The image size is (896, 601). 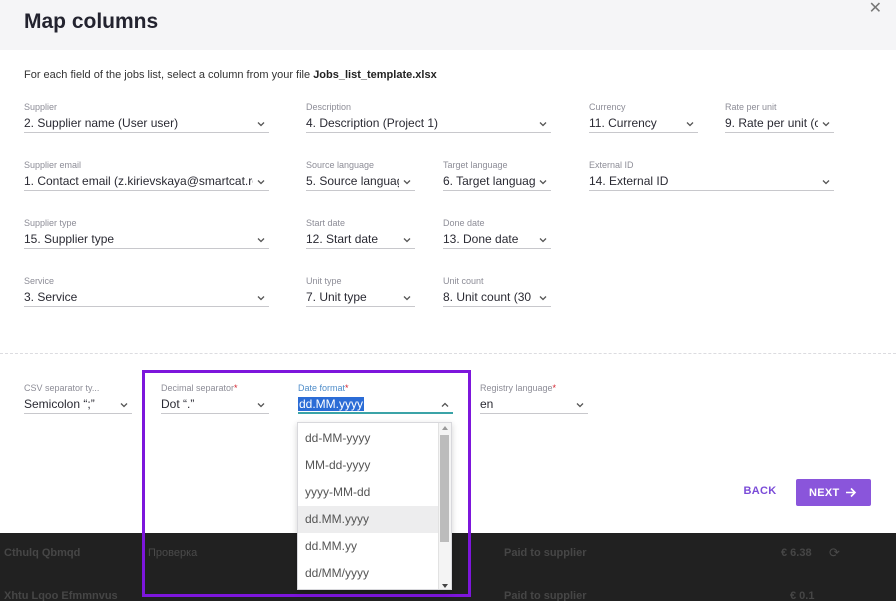 What do you see at coordinates (368, 465) in the screenshot?
I see `dropdown-option: MM-dd-yyyy` at bounding box center [368, 465].